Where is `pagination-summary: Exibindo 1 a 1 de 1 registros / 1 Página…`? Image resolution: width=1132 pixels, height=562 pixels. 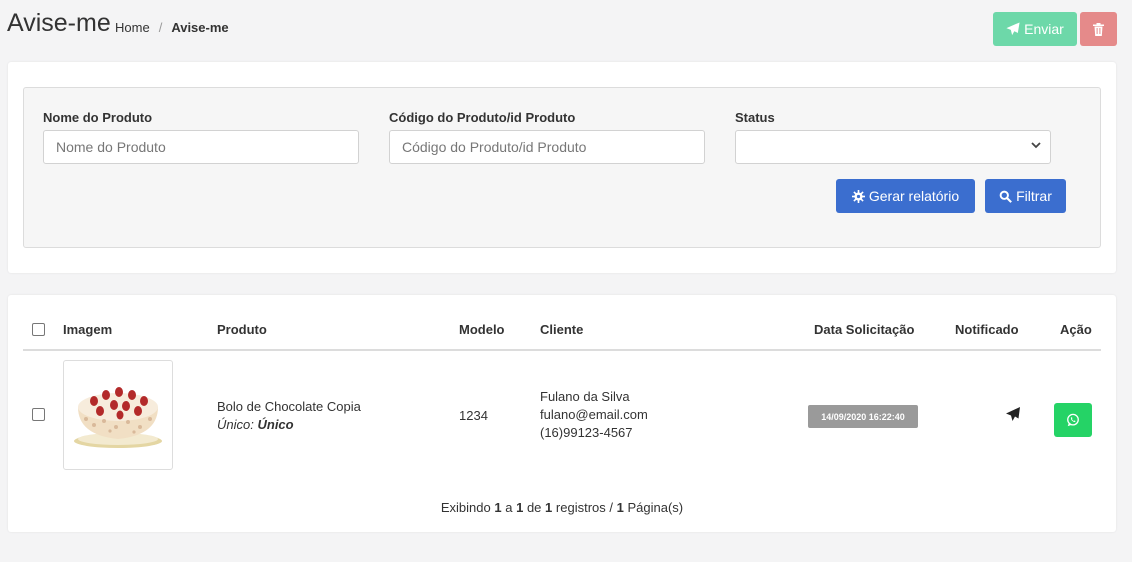
pagination-summary: Exibindo 1 a 1 de 1 registros / 1 Página… is located at coordinates (562, 507).